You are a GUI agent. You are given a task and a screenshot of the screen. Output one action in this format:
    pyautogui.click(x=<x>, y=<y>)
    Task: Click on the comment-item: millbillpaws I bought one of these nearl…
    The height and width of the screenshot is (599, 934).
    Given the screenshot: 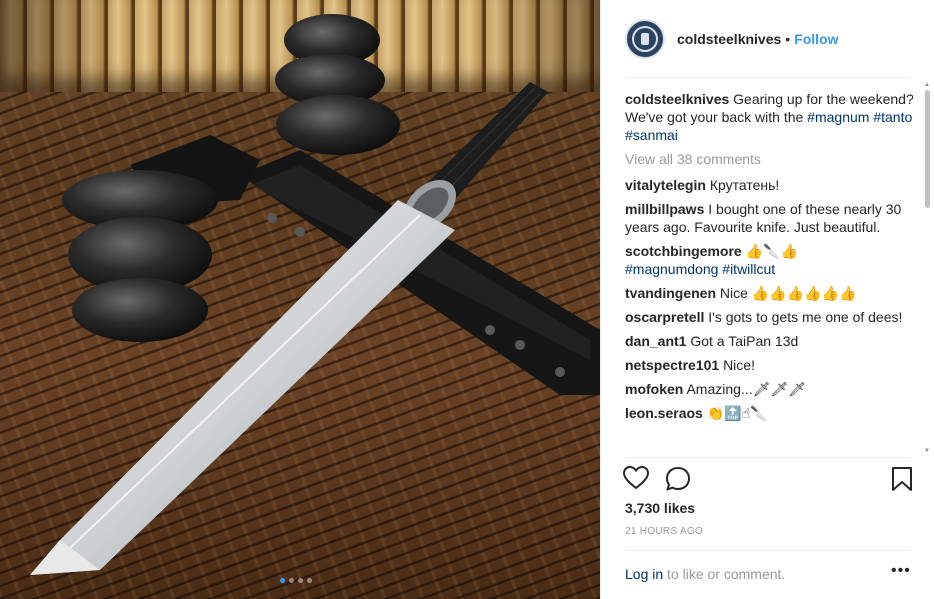 What is the action you would take?
    pyautogui.click(x=770, y=218)
    